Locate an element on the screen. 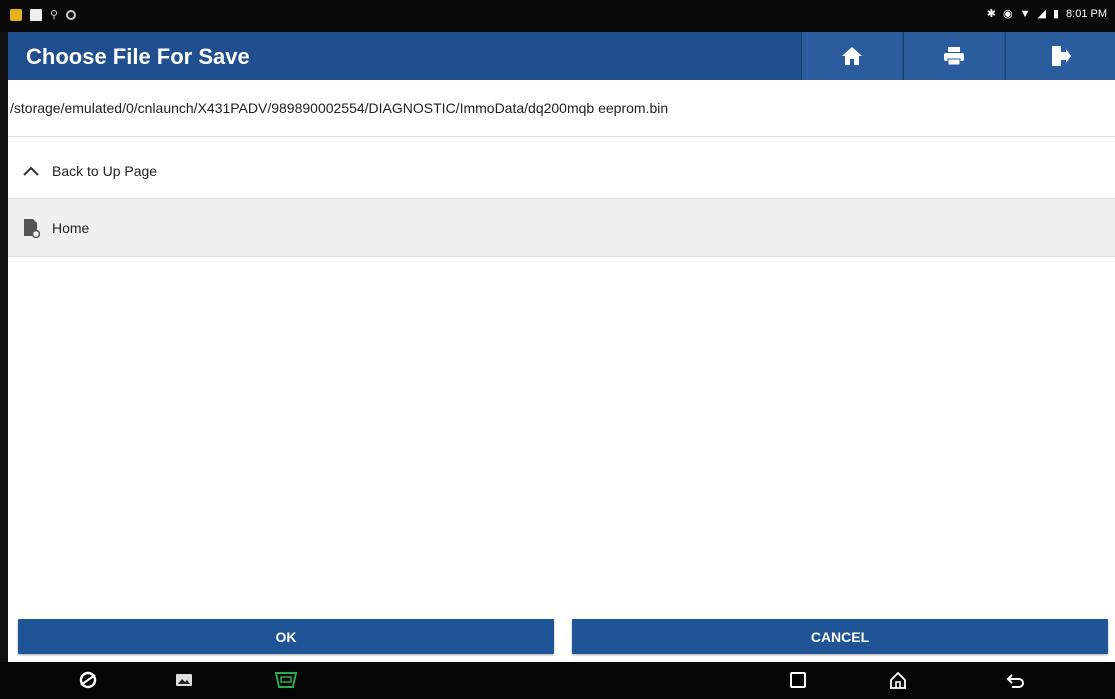 Image resolution: width=1115 pixels, height=699 pixels. recents-button is located at coordinates (798, 680).